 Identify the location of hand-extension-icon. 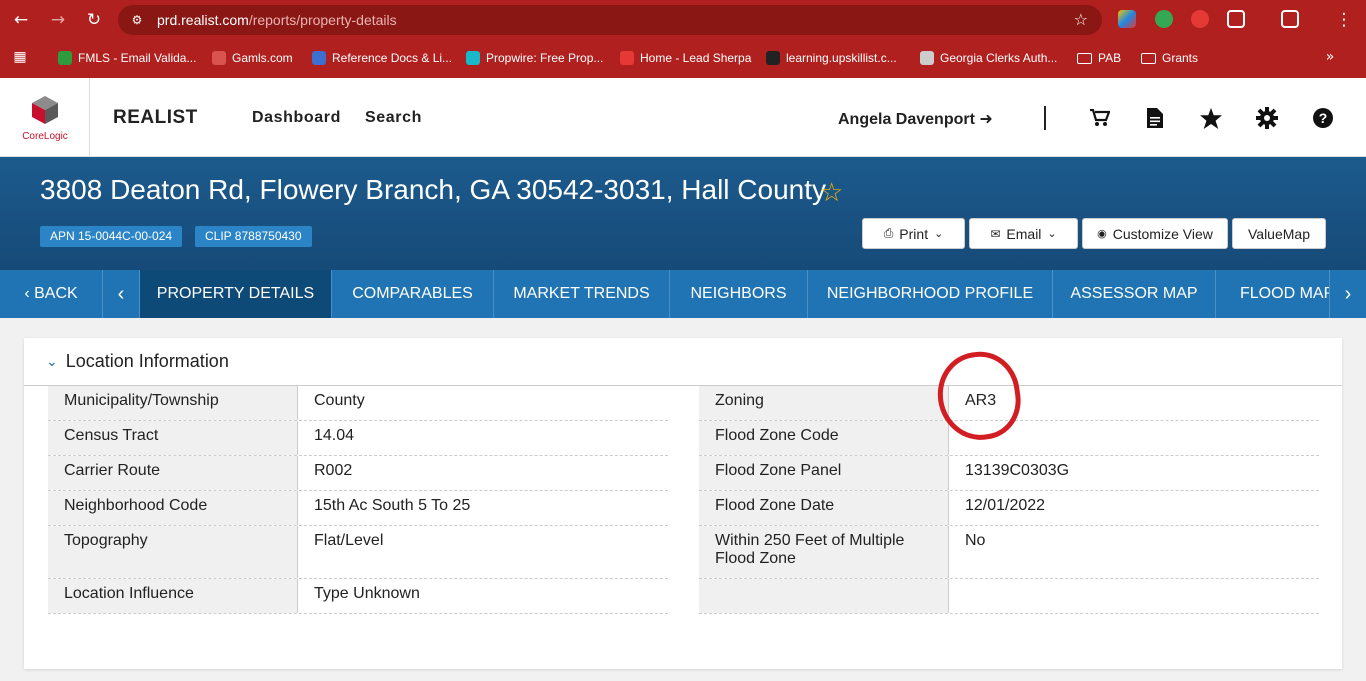
(1200, 19).